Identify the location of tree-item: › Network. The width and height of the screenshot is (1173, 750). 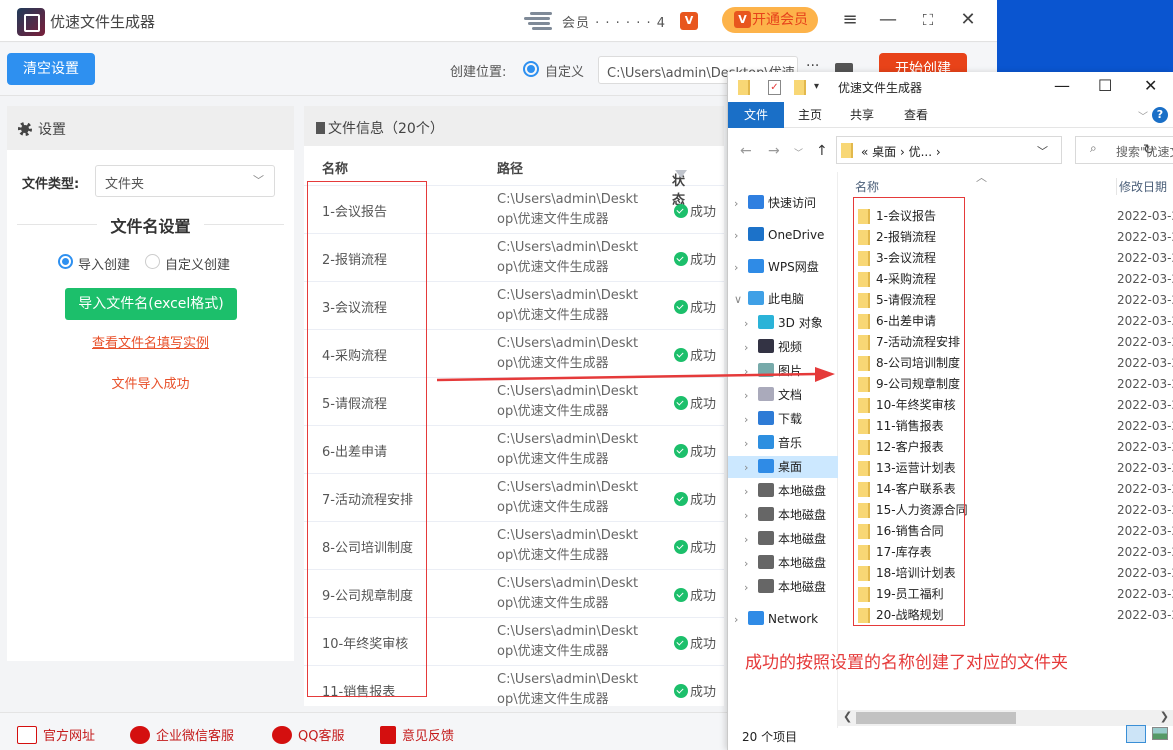
(773, 619).